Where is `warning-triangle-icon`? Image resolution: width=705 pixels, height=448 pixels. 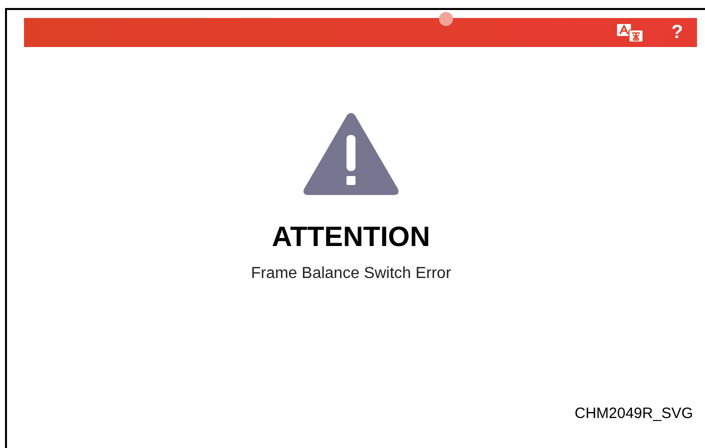
warning-triangle-icon is located at coordinates (351, 154).